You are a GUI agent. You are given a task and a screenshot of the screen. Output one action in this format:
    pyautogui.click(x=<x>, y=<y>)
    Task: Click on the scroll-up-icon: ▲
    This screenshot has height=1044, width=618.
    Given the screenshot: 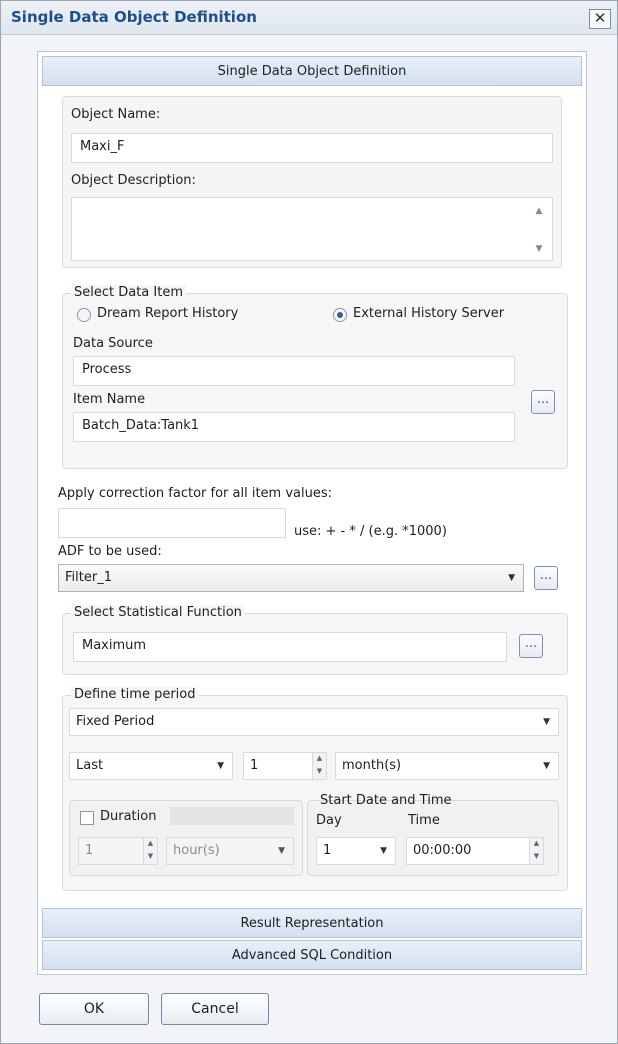 What is the action you would take?
    pyautogui.click(x=539, y=212)
    